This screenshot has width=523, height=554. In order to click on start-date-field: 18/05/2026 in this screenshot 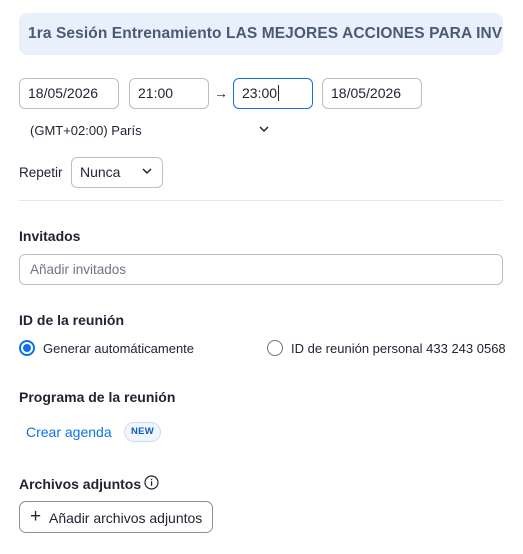, I will do `click(69, 93)`.